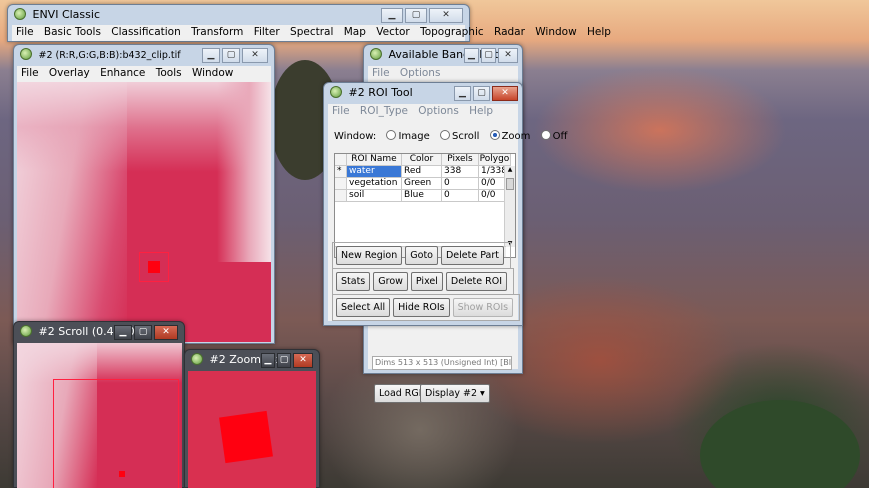  Describe the element at coordinates (144, 55) in the screenshot. I see `image-titlebar: #2 (R:R,G:G,B:B):b432_clip.tif ▁ ▢ ✕` at that location.